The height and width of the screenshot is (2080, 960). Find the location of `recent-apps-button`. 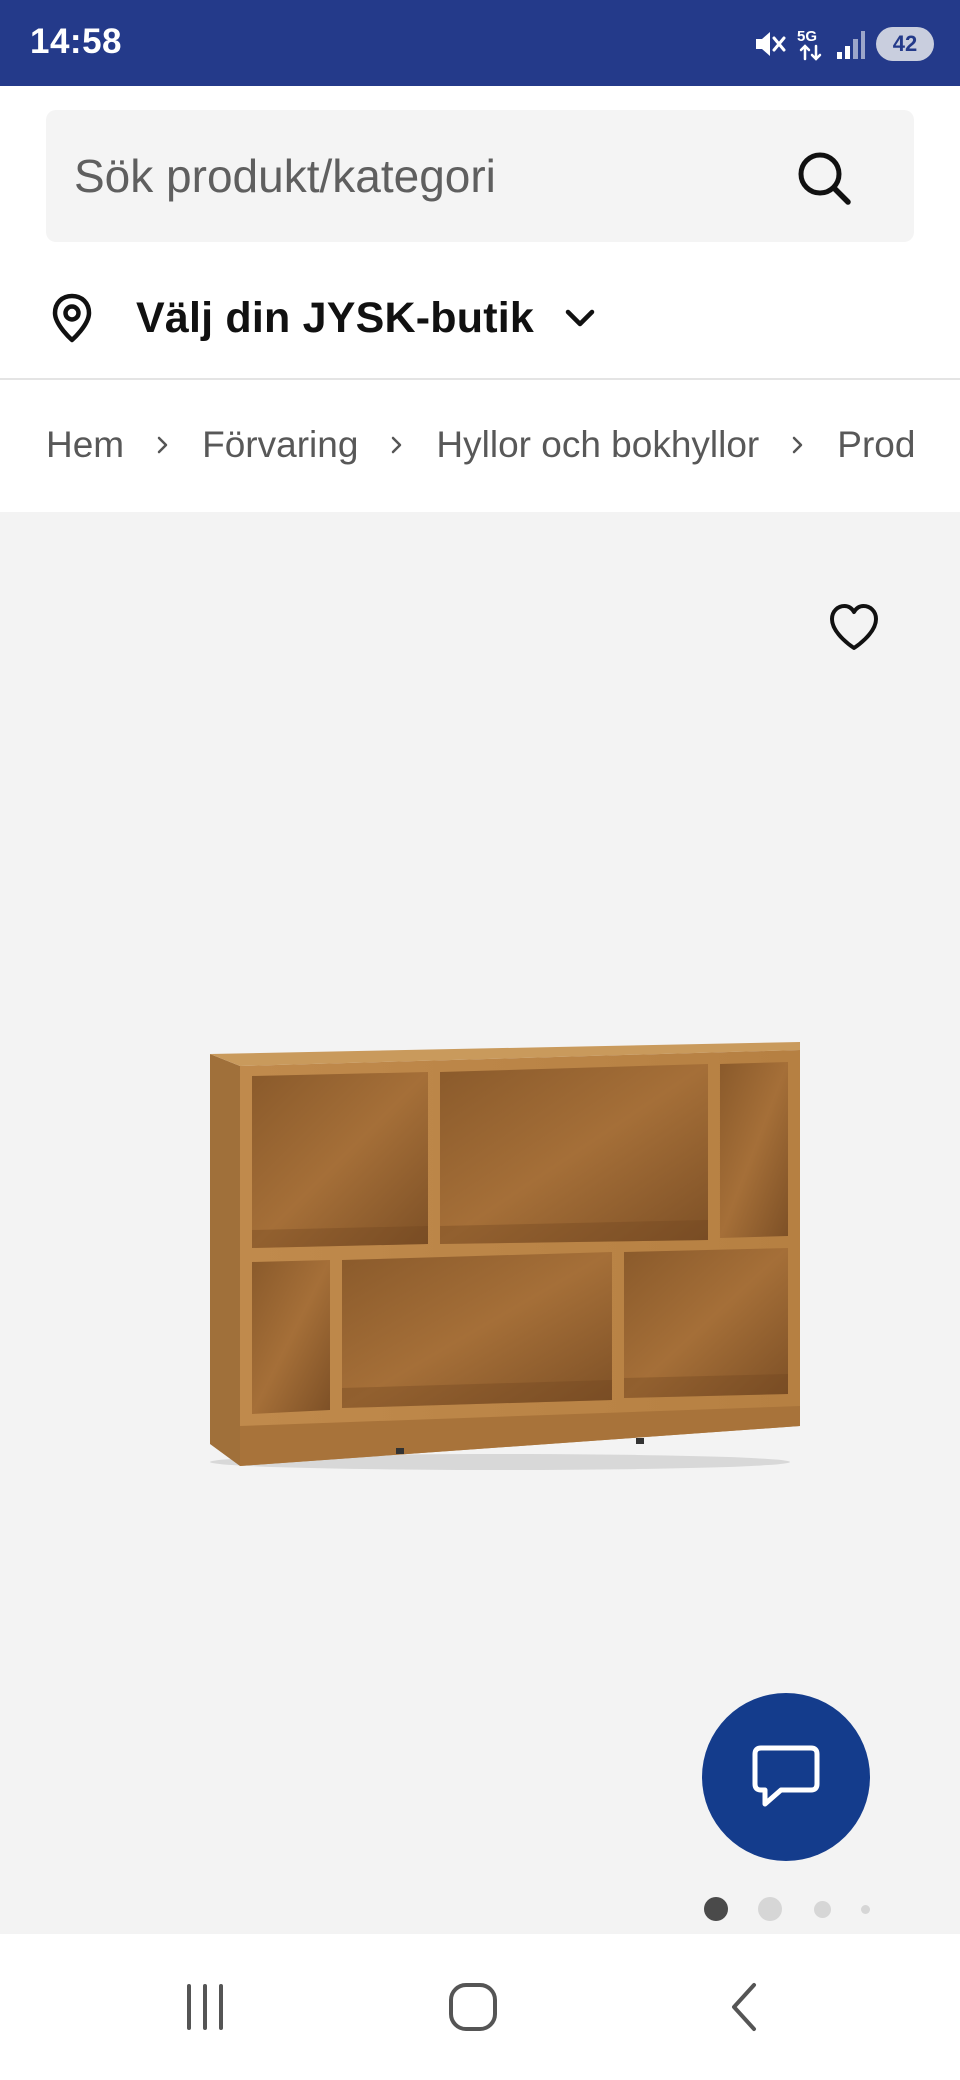

recent-apps-button is located at coordinates (205, 2007).